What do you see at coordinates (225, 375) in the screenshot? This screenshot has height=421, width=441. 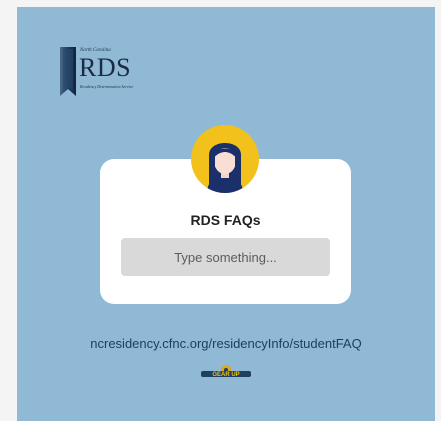 I see `gear-up-text: GEAR UP` at bounding box center [225, 375].